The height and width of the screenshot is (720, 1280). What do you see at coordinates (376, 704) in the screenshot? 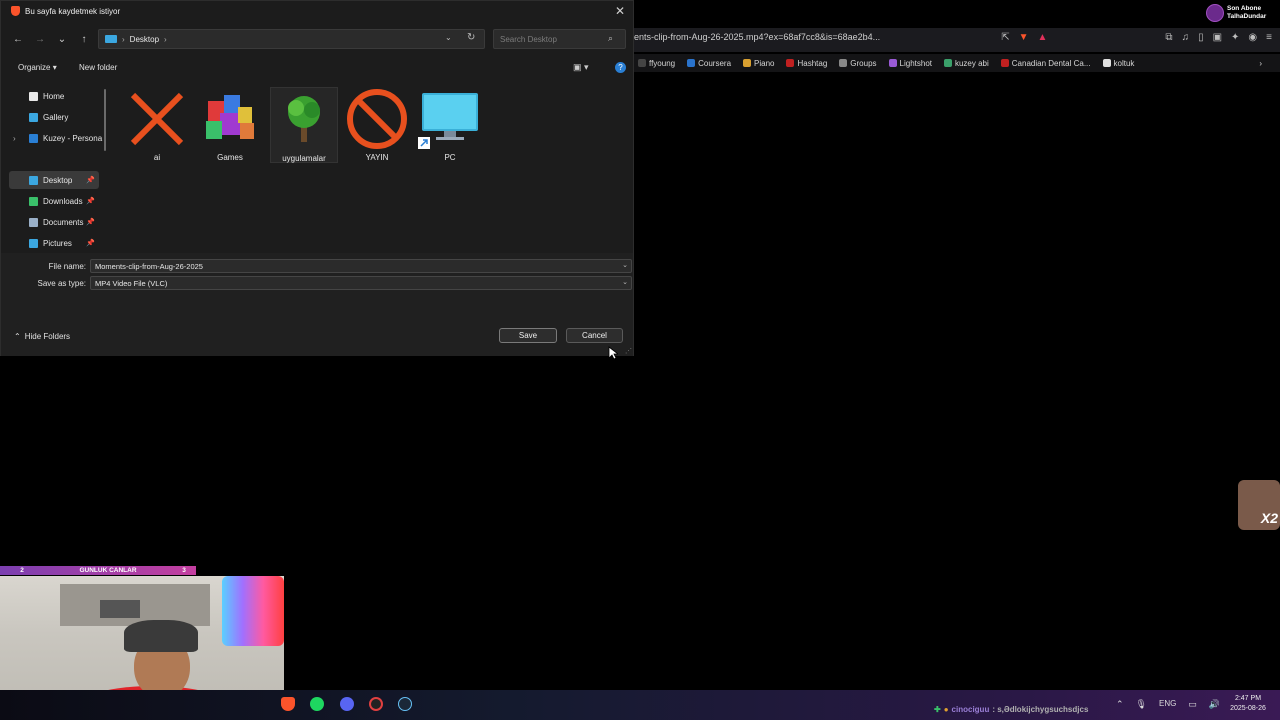
I see `app-icon` at bounding box center [376, 704].